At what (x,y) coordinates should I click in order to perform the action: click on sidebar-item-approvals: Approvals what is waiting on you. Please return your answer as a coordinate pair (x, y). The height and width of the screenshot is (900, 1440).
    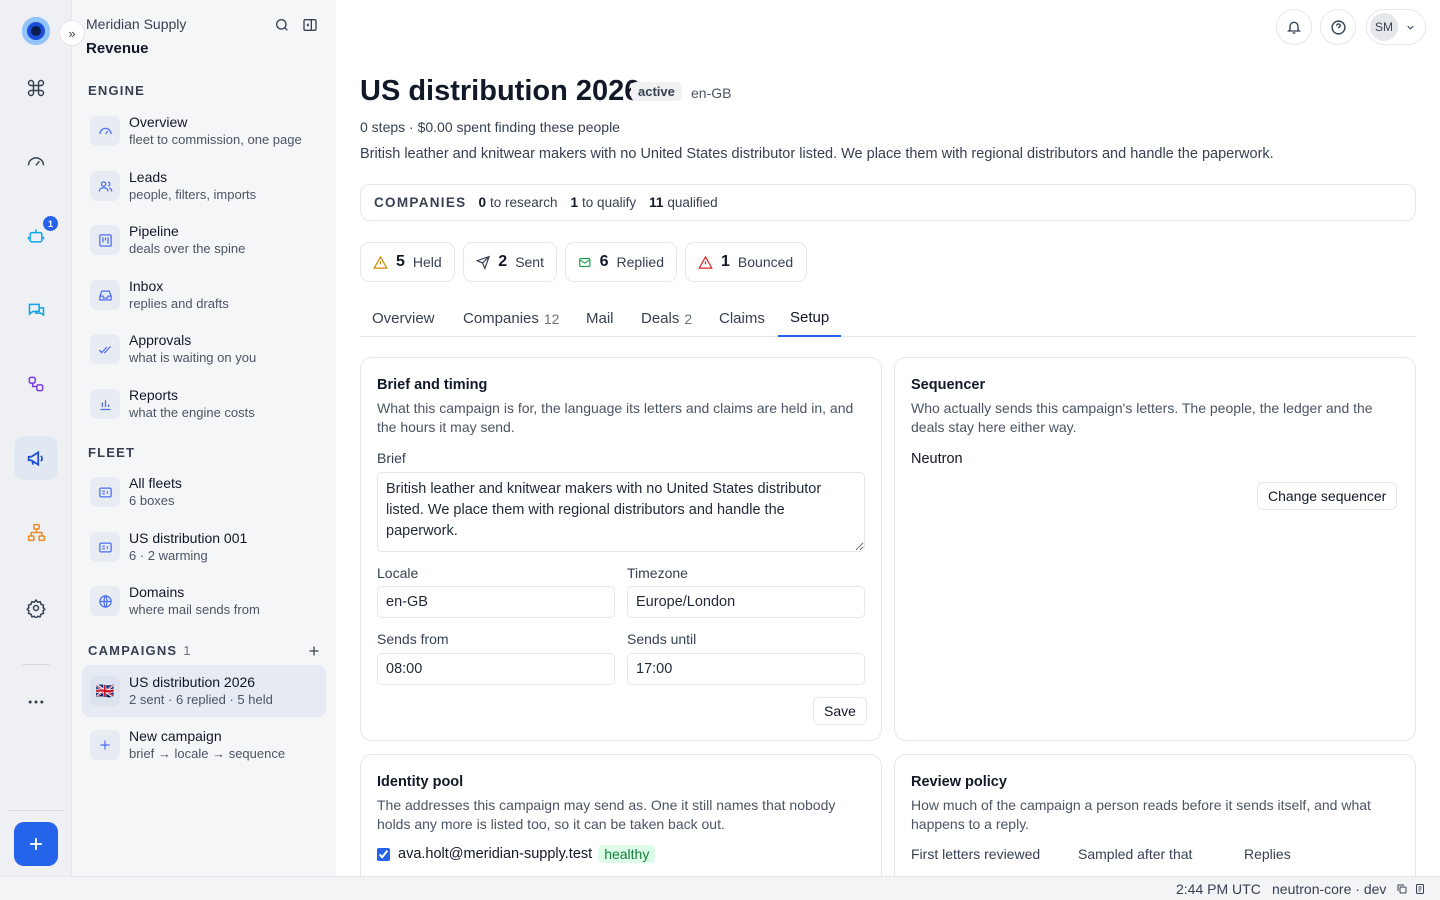
    Looking at the image, I should click on (204, 349).